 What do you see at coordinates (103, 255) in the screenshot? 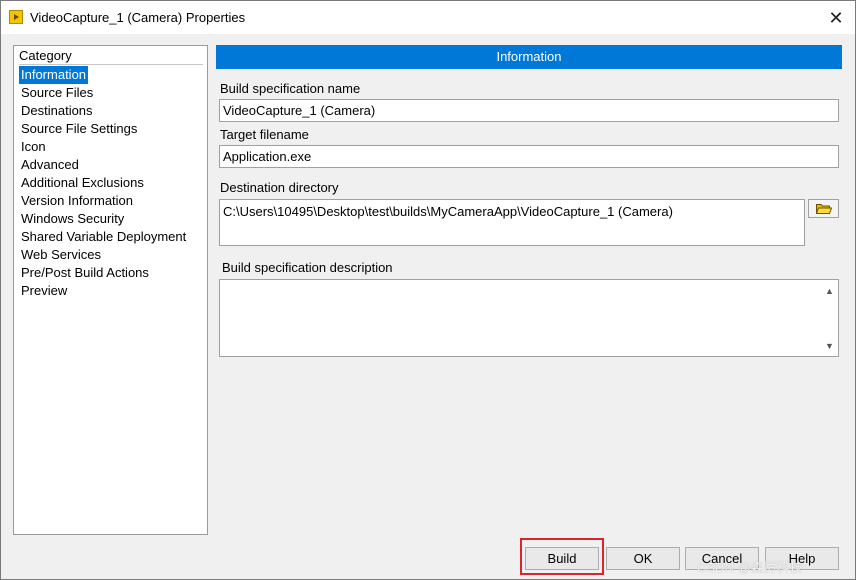
I see `category-item-web-services: Web Services` at bounding box center [103, 255].